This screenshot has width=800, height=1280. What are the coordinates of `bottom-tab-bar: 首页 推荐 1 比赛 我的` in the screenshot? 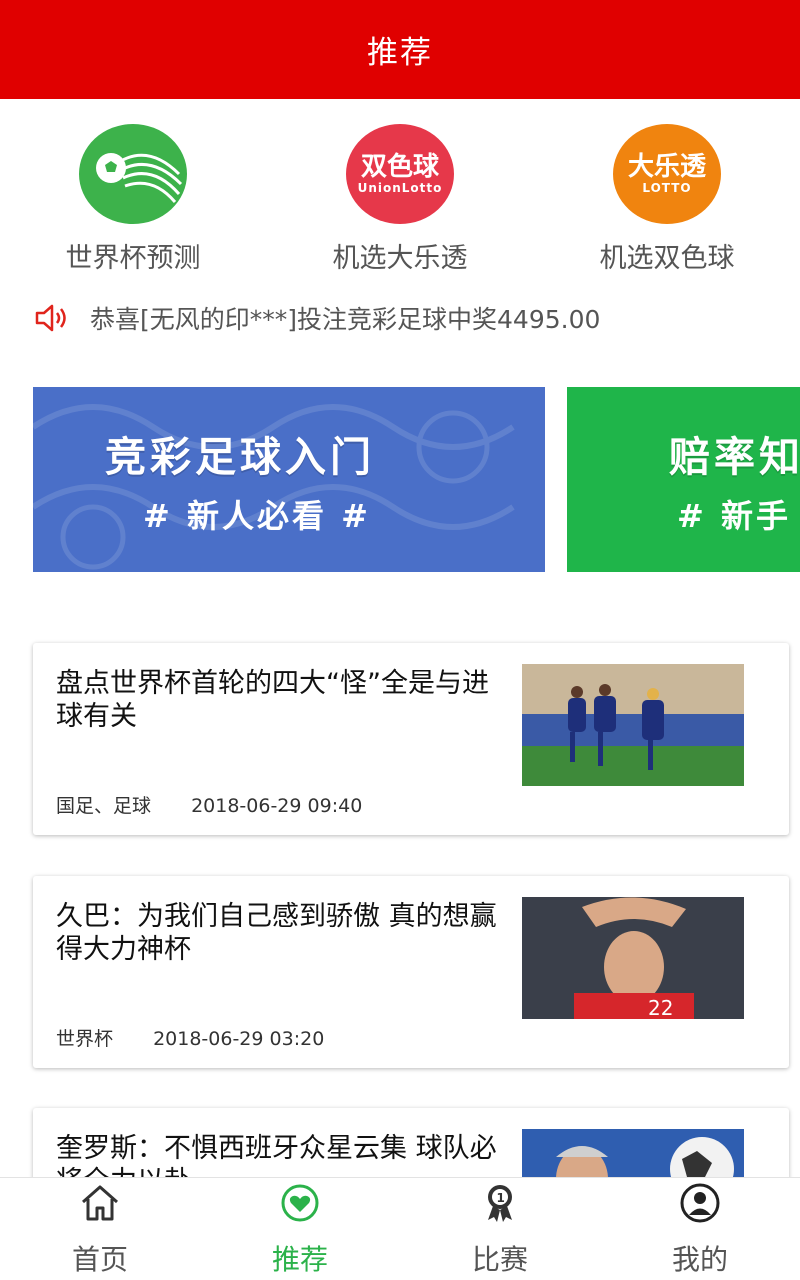 It's located at (400, 1228).